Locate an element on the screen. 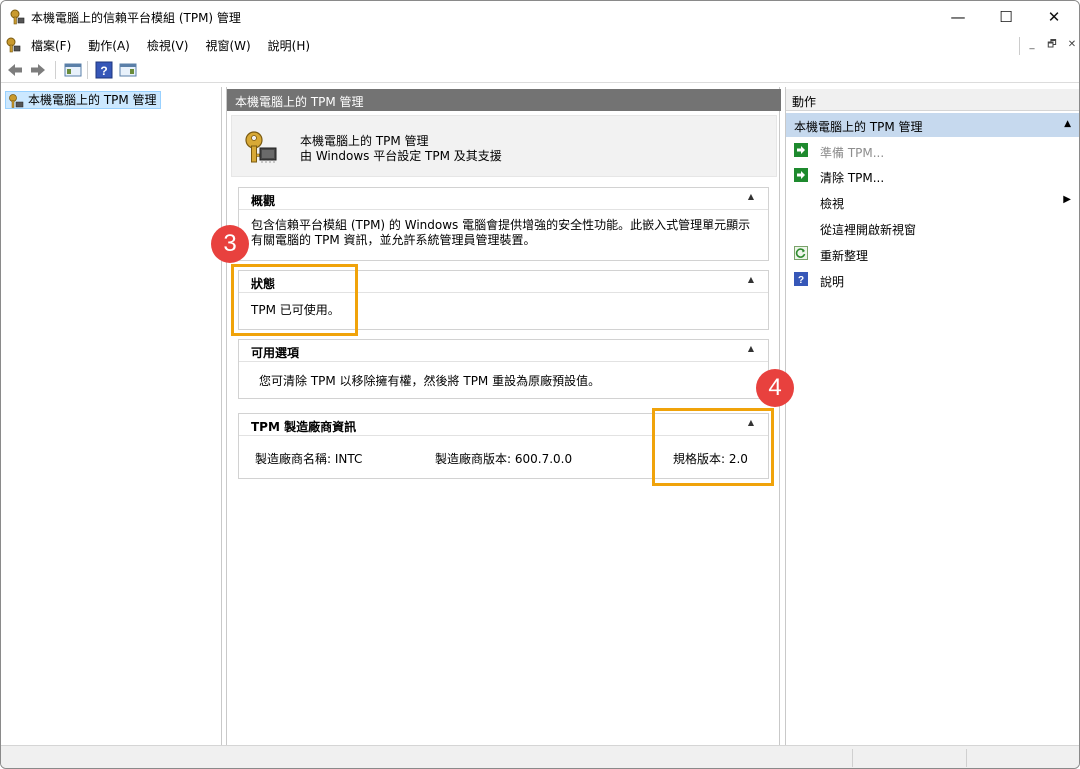  actions-group-label: 本機電腦上的 TPM 管理 is located at coordinates (858, 127).